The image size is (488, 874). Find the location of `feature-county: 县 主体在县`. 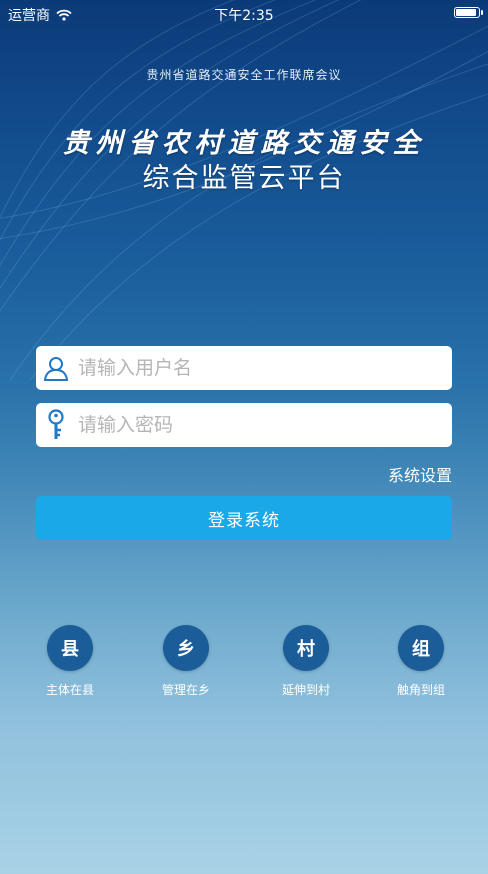

feature-county: 县 主体在县 is located at coordinates (70, 661).